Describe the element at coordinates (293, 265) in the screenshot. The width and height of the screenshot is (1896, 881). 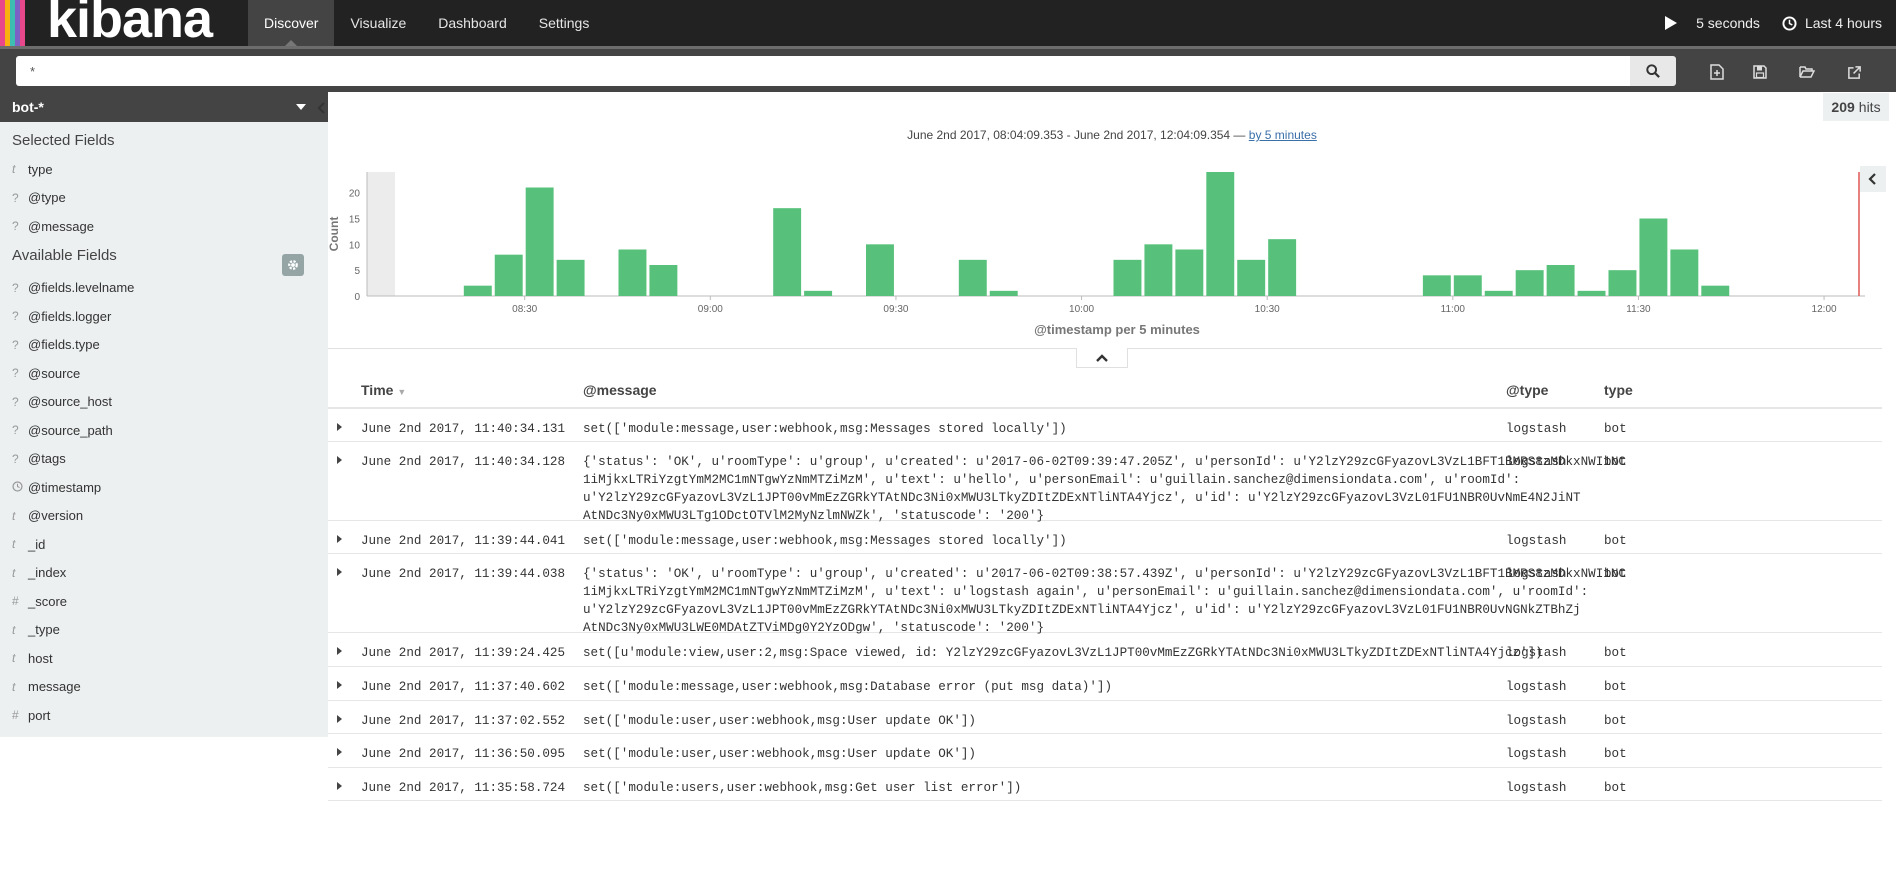
I see `field-settings-button` at that location.